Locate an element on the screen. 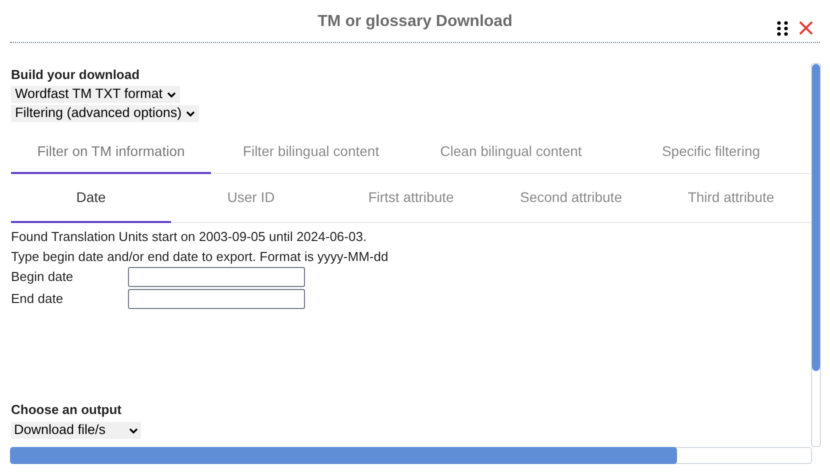 The height and width of the screenshot is (472, 830). output-select: Download file/s is located at coordinates (76, 430).